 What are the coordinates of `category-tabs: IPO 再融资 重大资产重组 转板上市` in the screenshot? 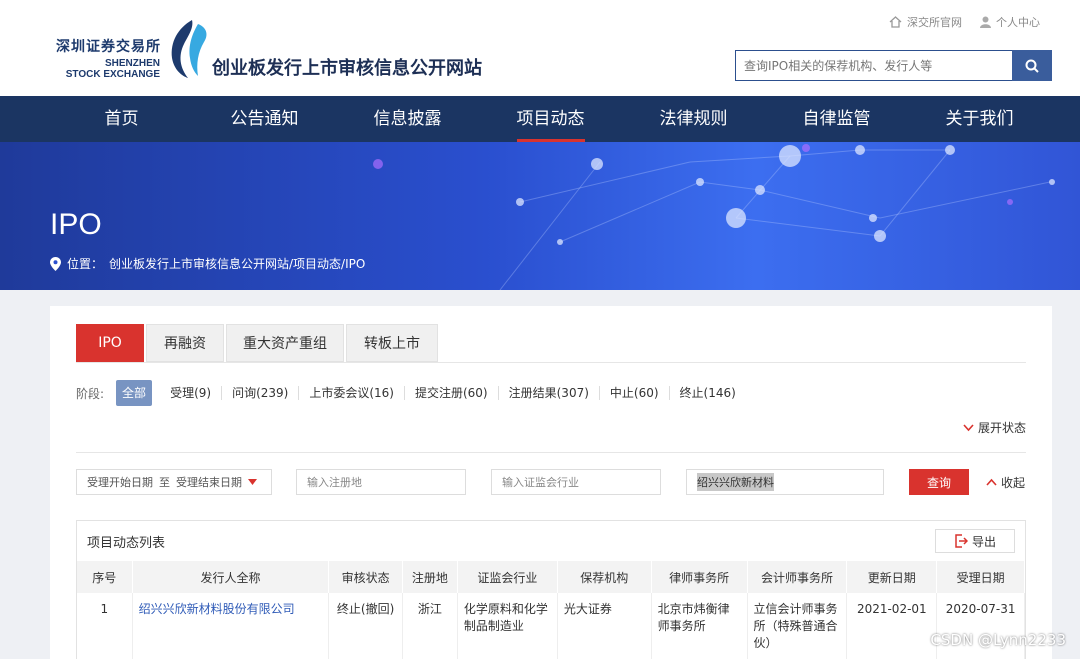 It's located at (257, 343).